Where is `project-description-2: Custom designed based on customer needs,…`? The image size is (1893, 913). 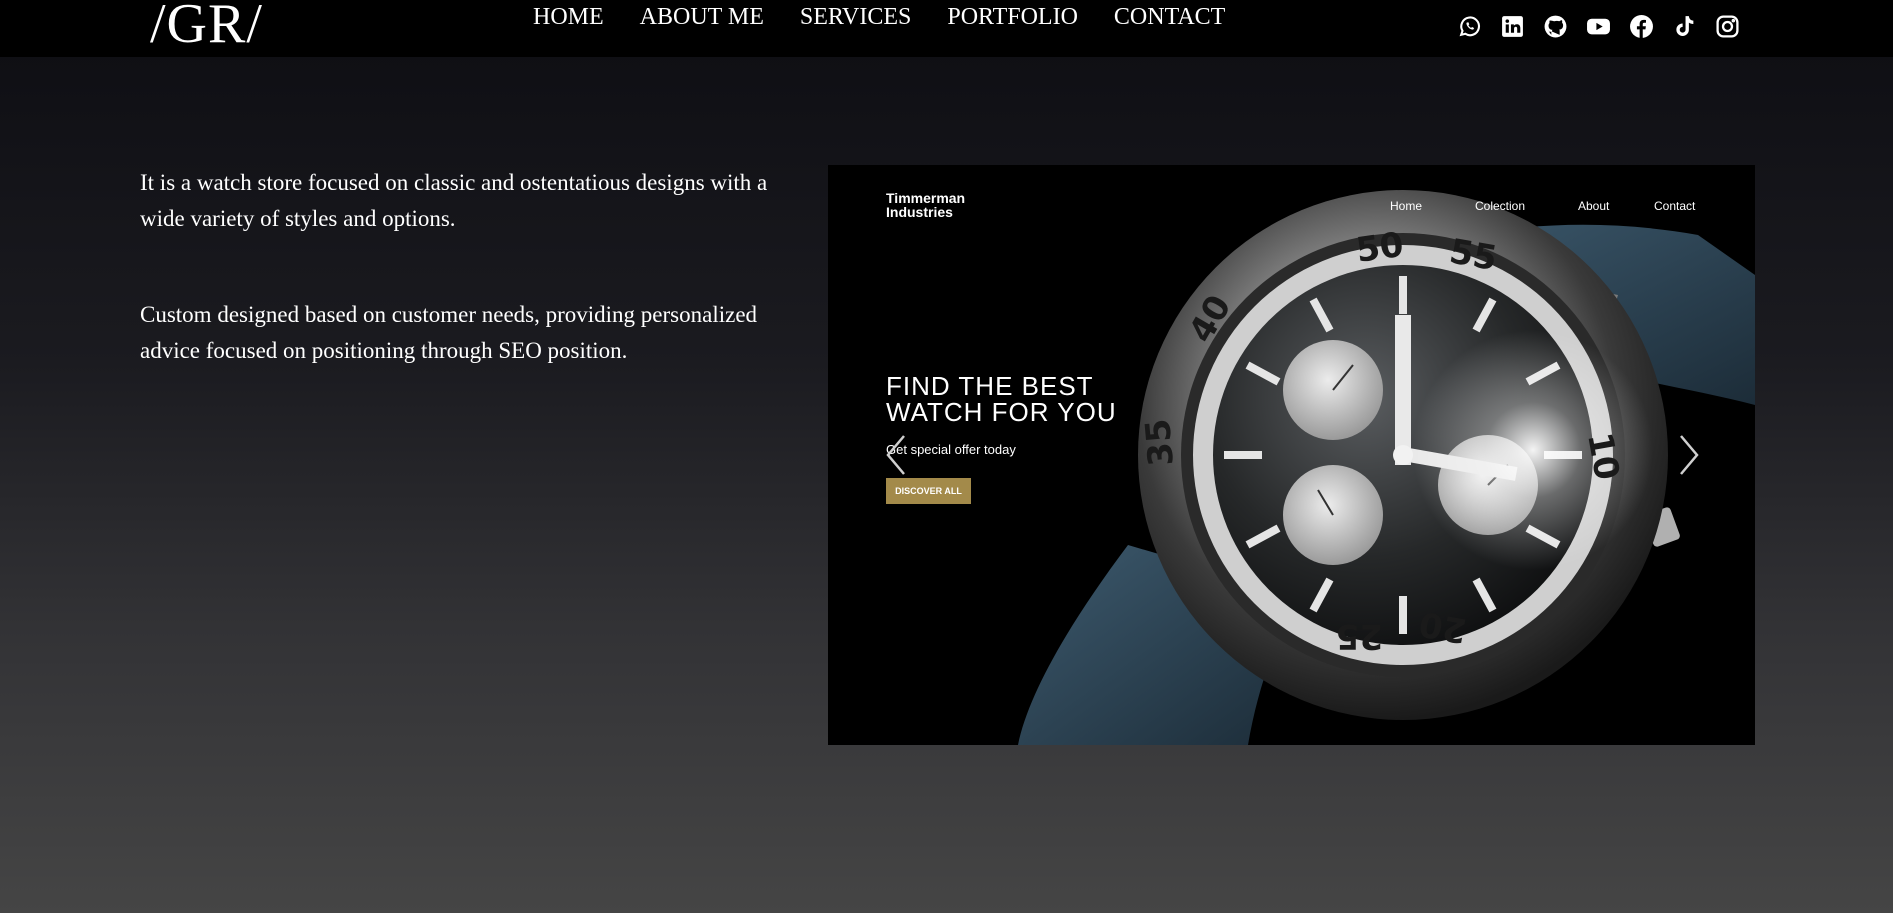
project-description-2: Custom designed based on customer needs,… is located at coordinates (449, 332).